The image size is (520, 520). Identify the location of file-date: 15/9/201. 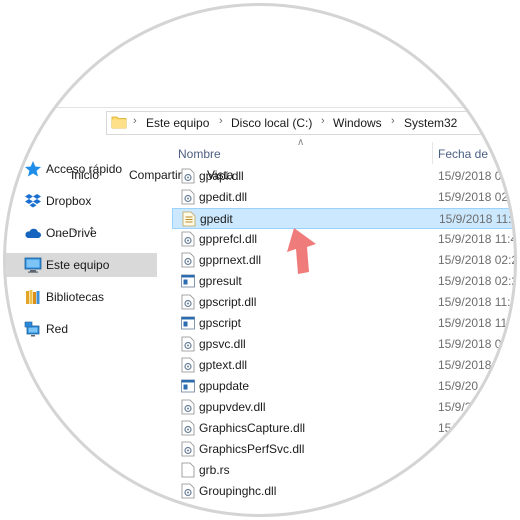
(461, 470).